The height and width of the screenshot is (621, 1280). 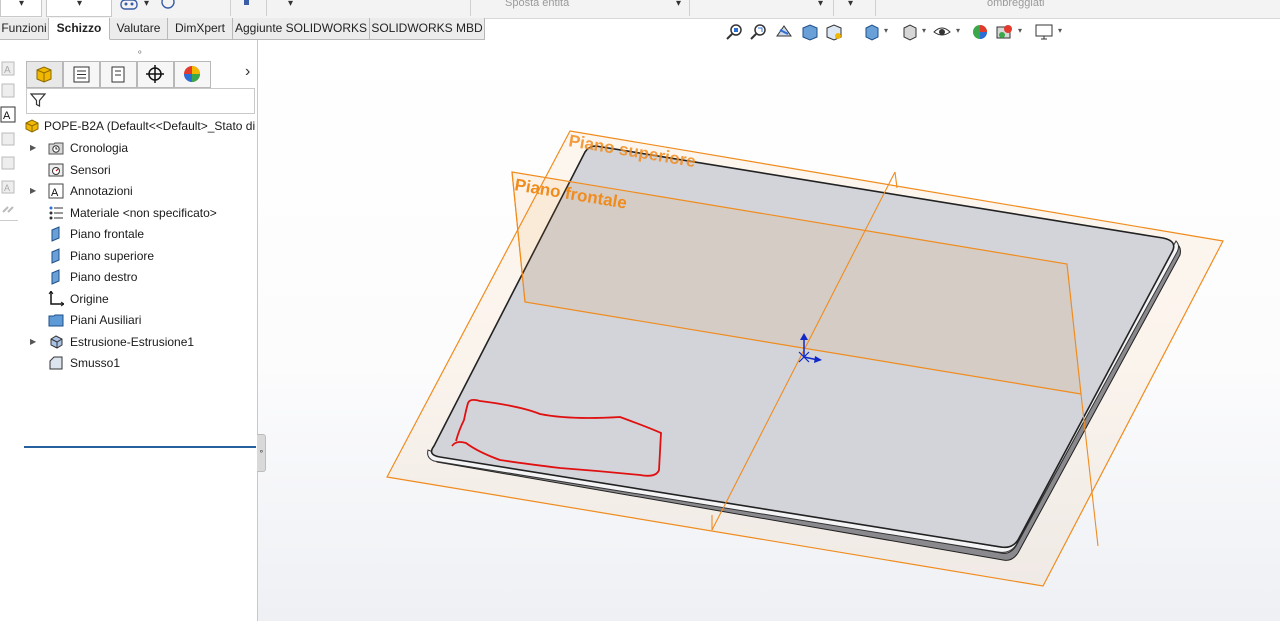 I want to click on tree-item-label: Piano frontale, so click(x=107, y=234).